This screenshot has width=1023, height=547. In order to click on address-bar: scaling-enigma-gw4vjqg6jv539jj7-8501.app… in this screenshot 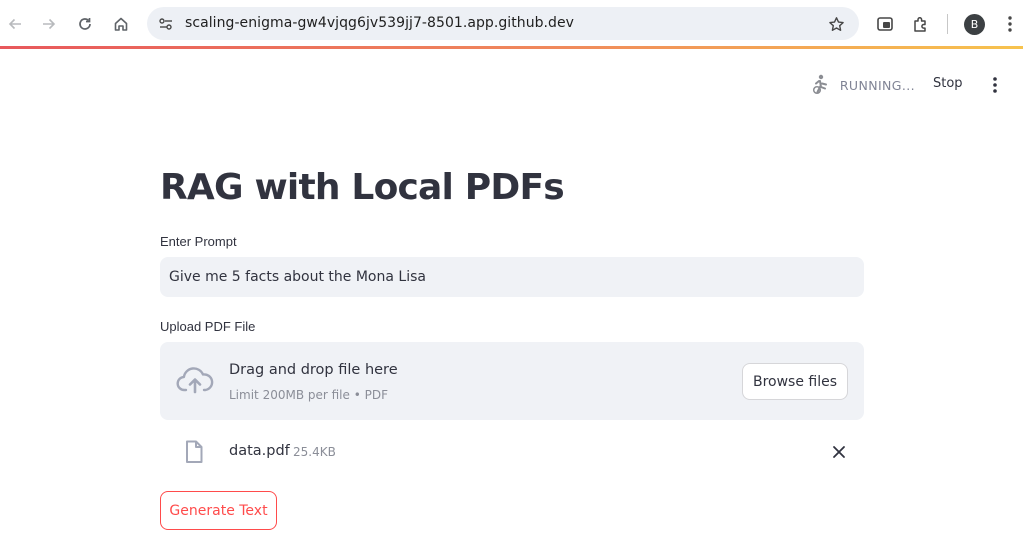, I will do `click(503, 23)`.